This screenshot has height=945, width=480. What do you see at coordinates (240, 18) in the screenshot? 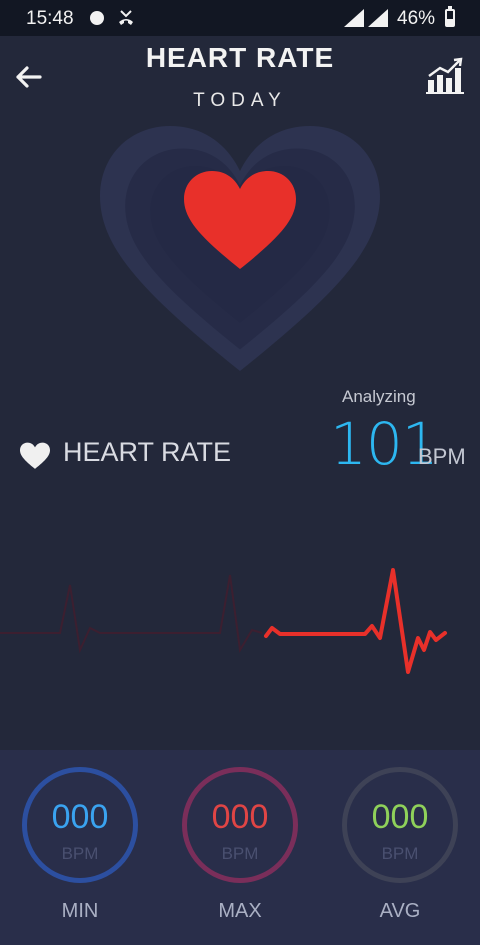
I see `status-bar: 15:48 46%` at bounding box center [240, 18].